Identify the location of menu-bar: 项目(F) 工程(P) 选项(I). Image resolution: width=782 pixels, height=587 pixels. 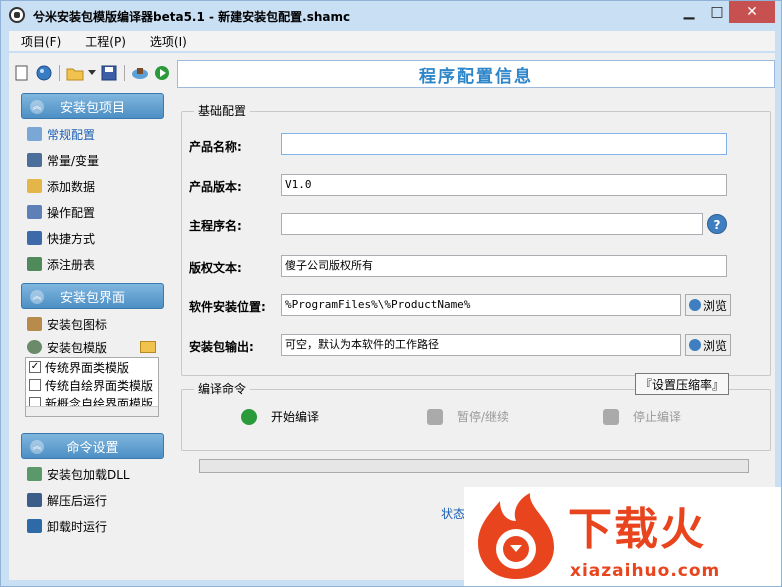
(392, 41).